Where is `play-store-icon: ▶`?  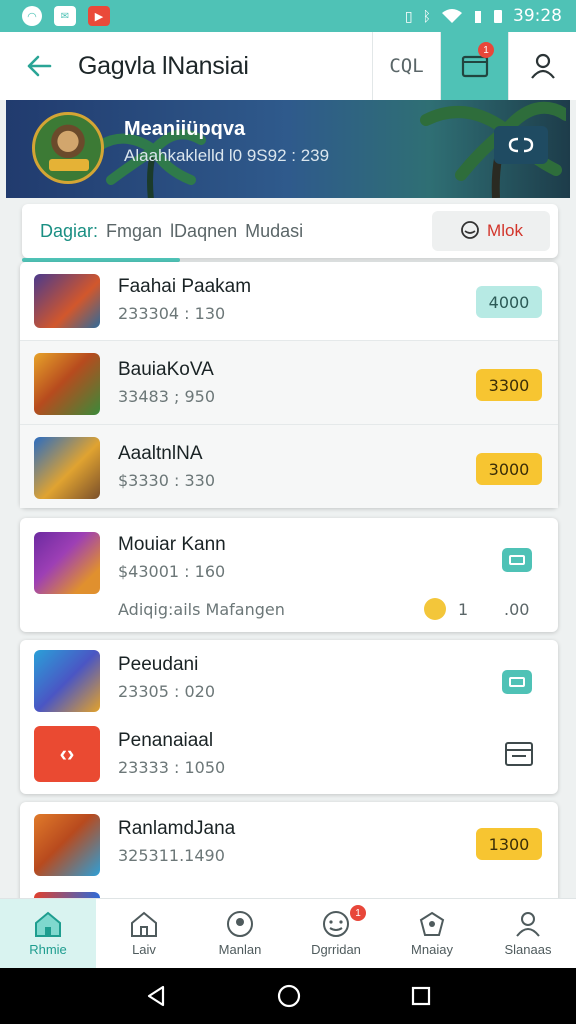
play-store-icon: ▶ is located at coordinates (99, 16).